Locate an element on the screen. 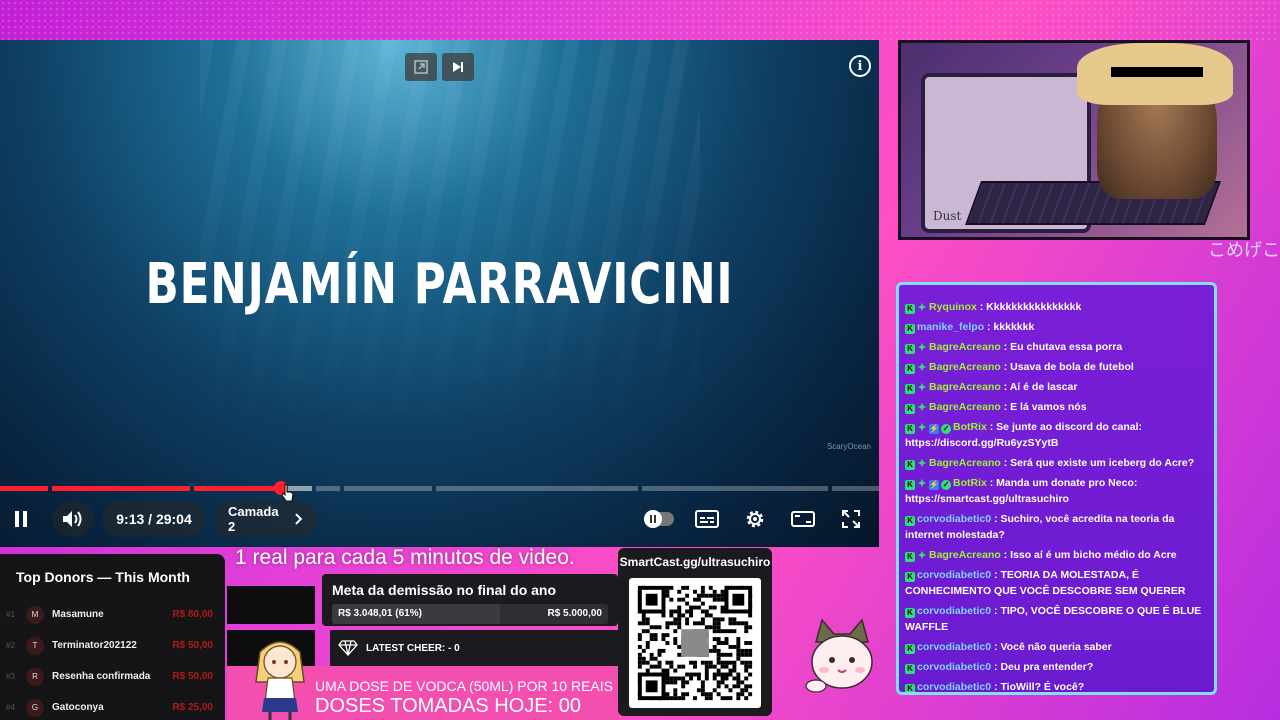 The width and height of the screenshot is (1280, 720). donor-avatar: R is located at coordinates (35, 676).